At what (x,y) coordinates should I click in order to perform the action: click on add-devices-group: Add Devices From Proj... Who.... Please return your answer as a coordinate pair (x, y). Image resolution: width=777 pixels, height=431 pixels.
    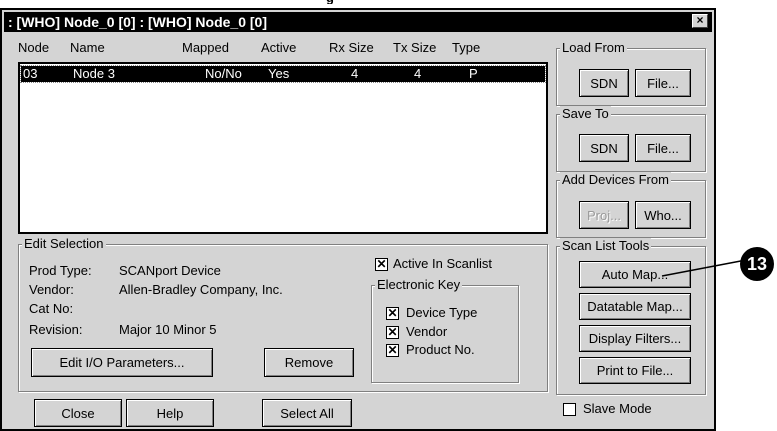
    Looking at the image, I should click on (631, 205).